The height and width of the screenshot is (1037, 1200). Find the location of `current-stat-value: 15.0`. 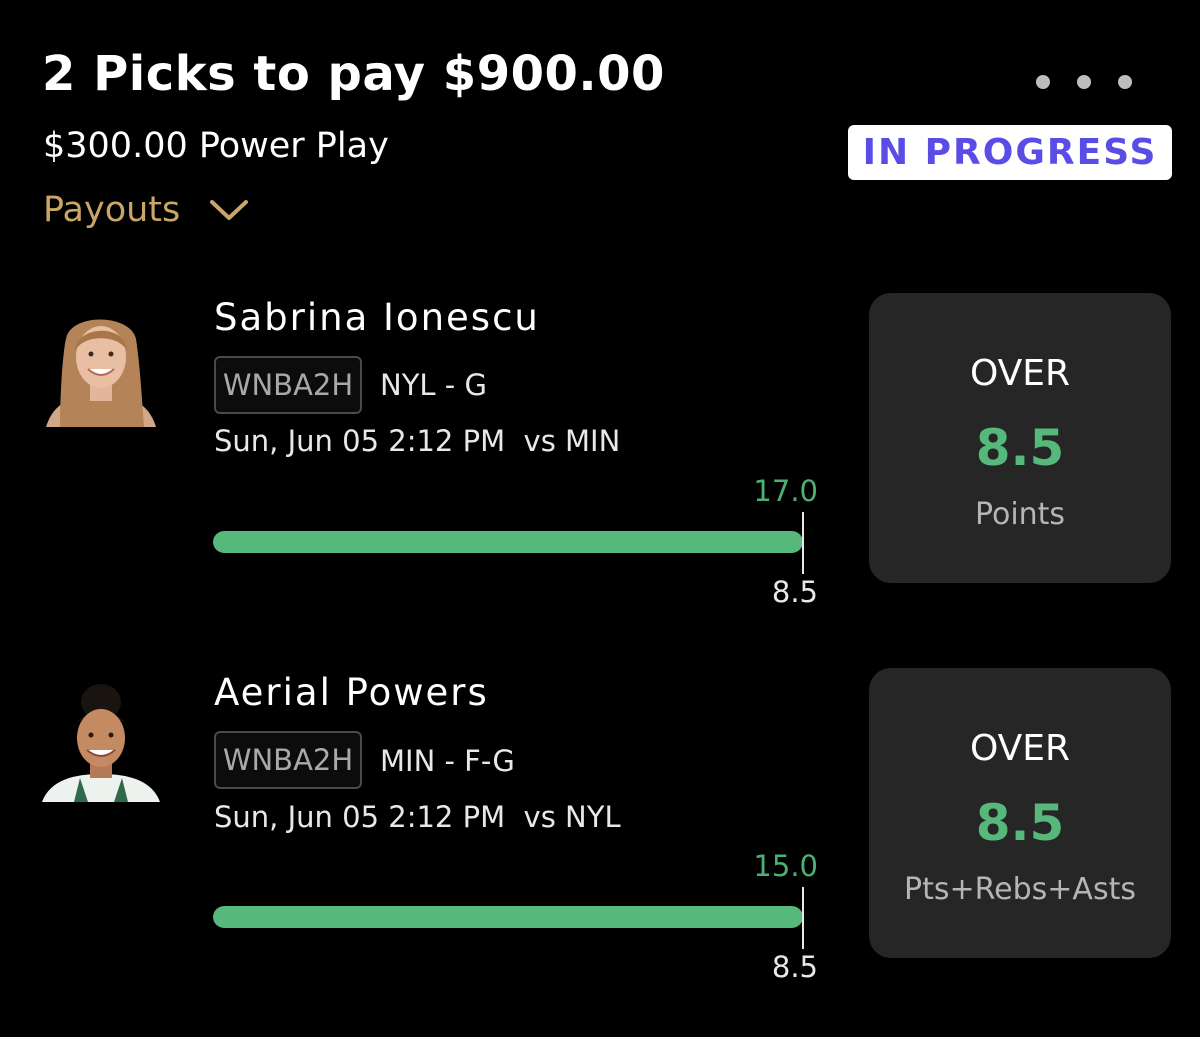

current-stat-value: 15.0 is located at coordinates (785, 866).